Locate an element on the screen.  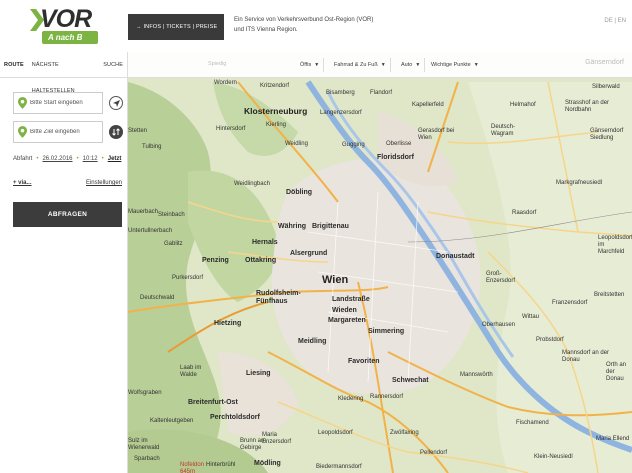
map-label: Laab im Walde is located at coordinates (191, 371).